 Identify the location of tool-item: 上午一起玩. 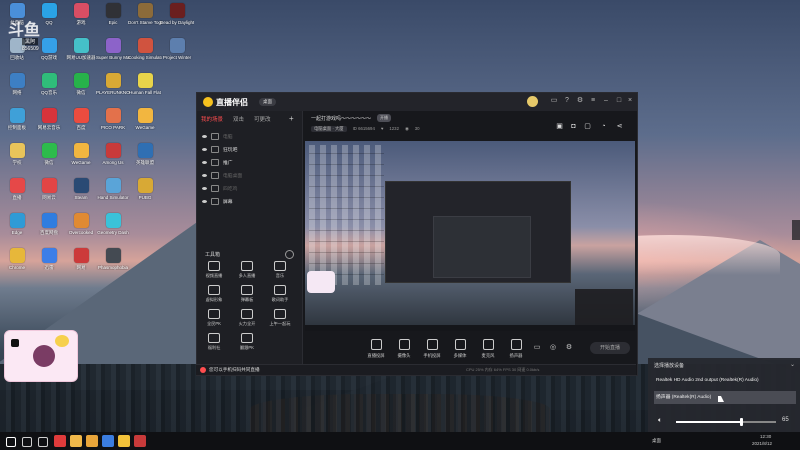
(280, 319).